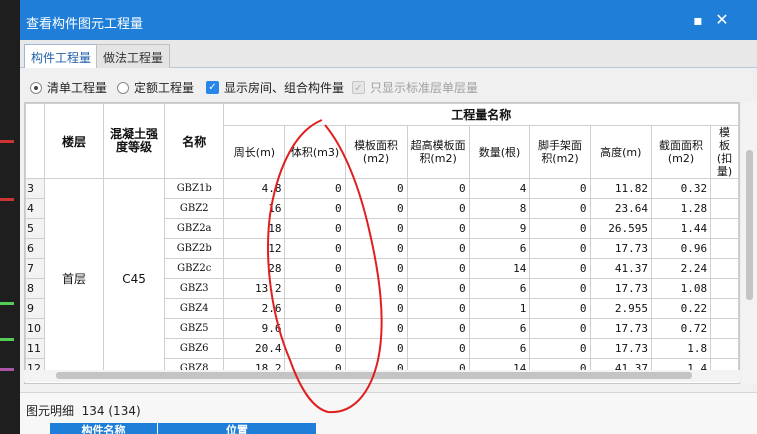 The height and width of the screenshot is (434, 757). Describe the element at coordinates (388, 20) in the screenshot. I see `title-bar: 查看构件图元工程量 ▪ ✕` at that location.